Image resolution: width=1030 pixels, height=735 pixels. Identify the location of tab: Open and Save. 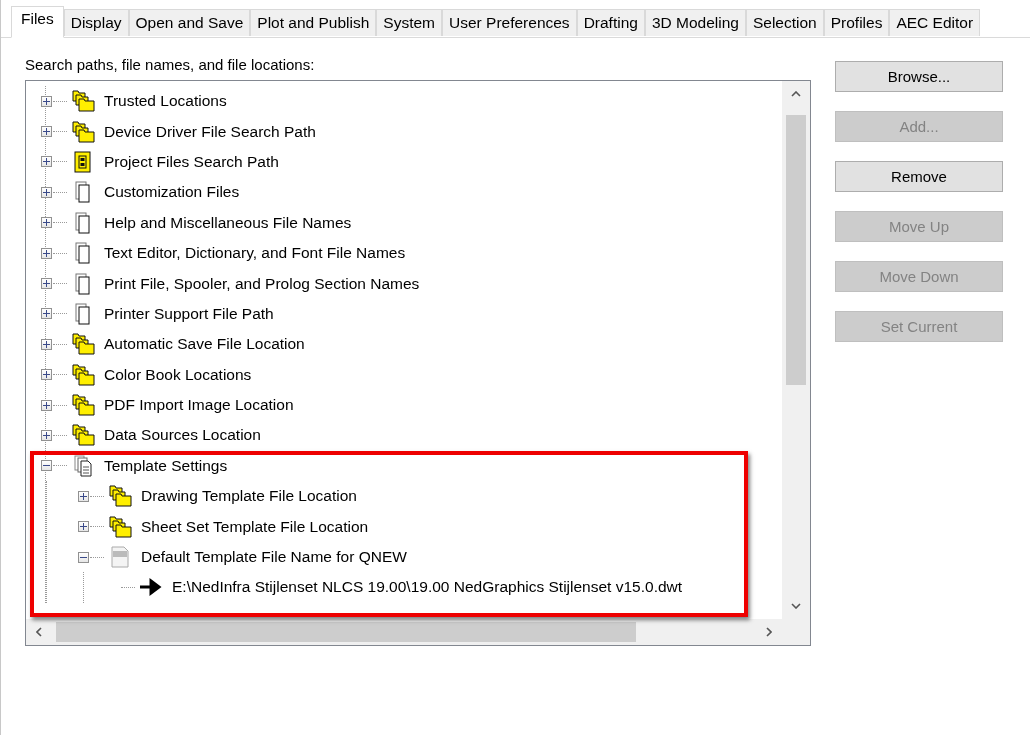
(189, 22).